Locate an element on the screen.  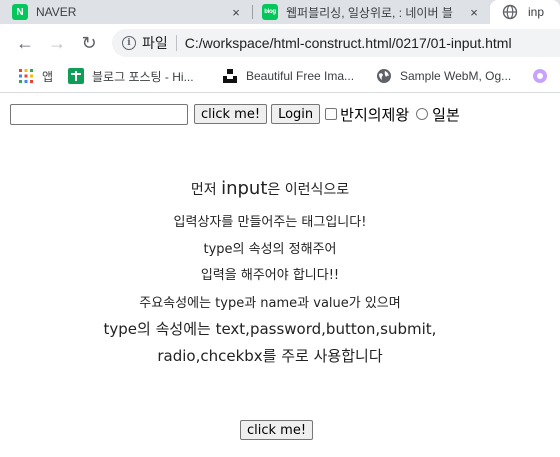
forward-arrow-icon: → is located at coordinates (57, 43).